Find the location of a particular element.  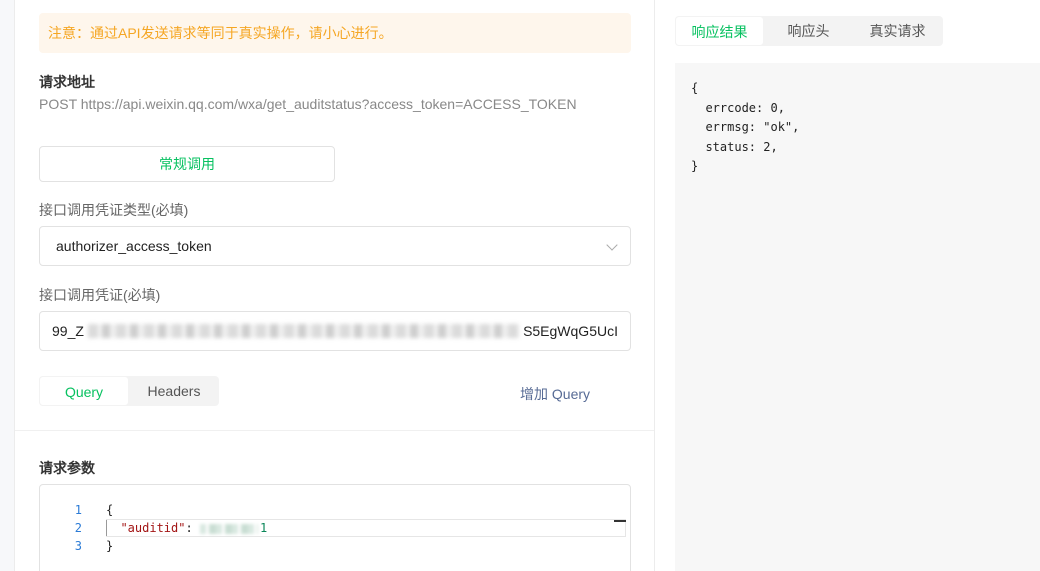

credential-label: 接口调用凭证(必填) is located at coordinates (100, 295).